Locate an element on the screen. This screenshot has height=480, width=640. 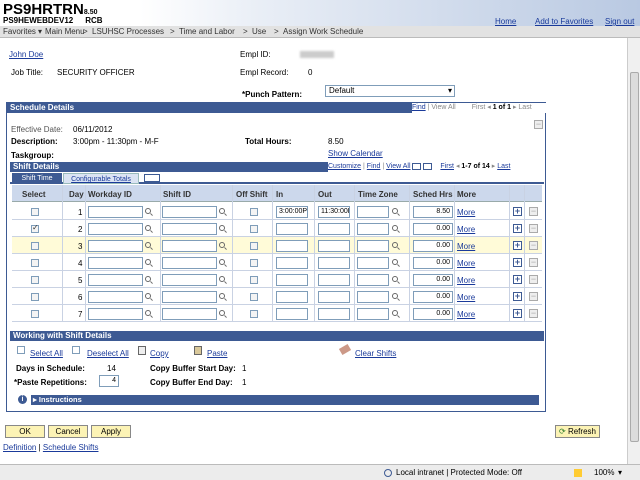
nav-time-labor: Time and Labor is located at coordinates (207, 32).